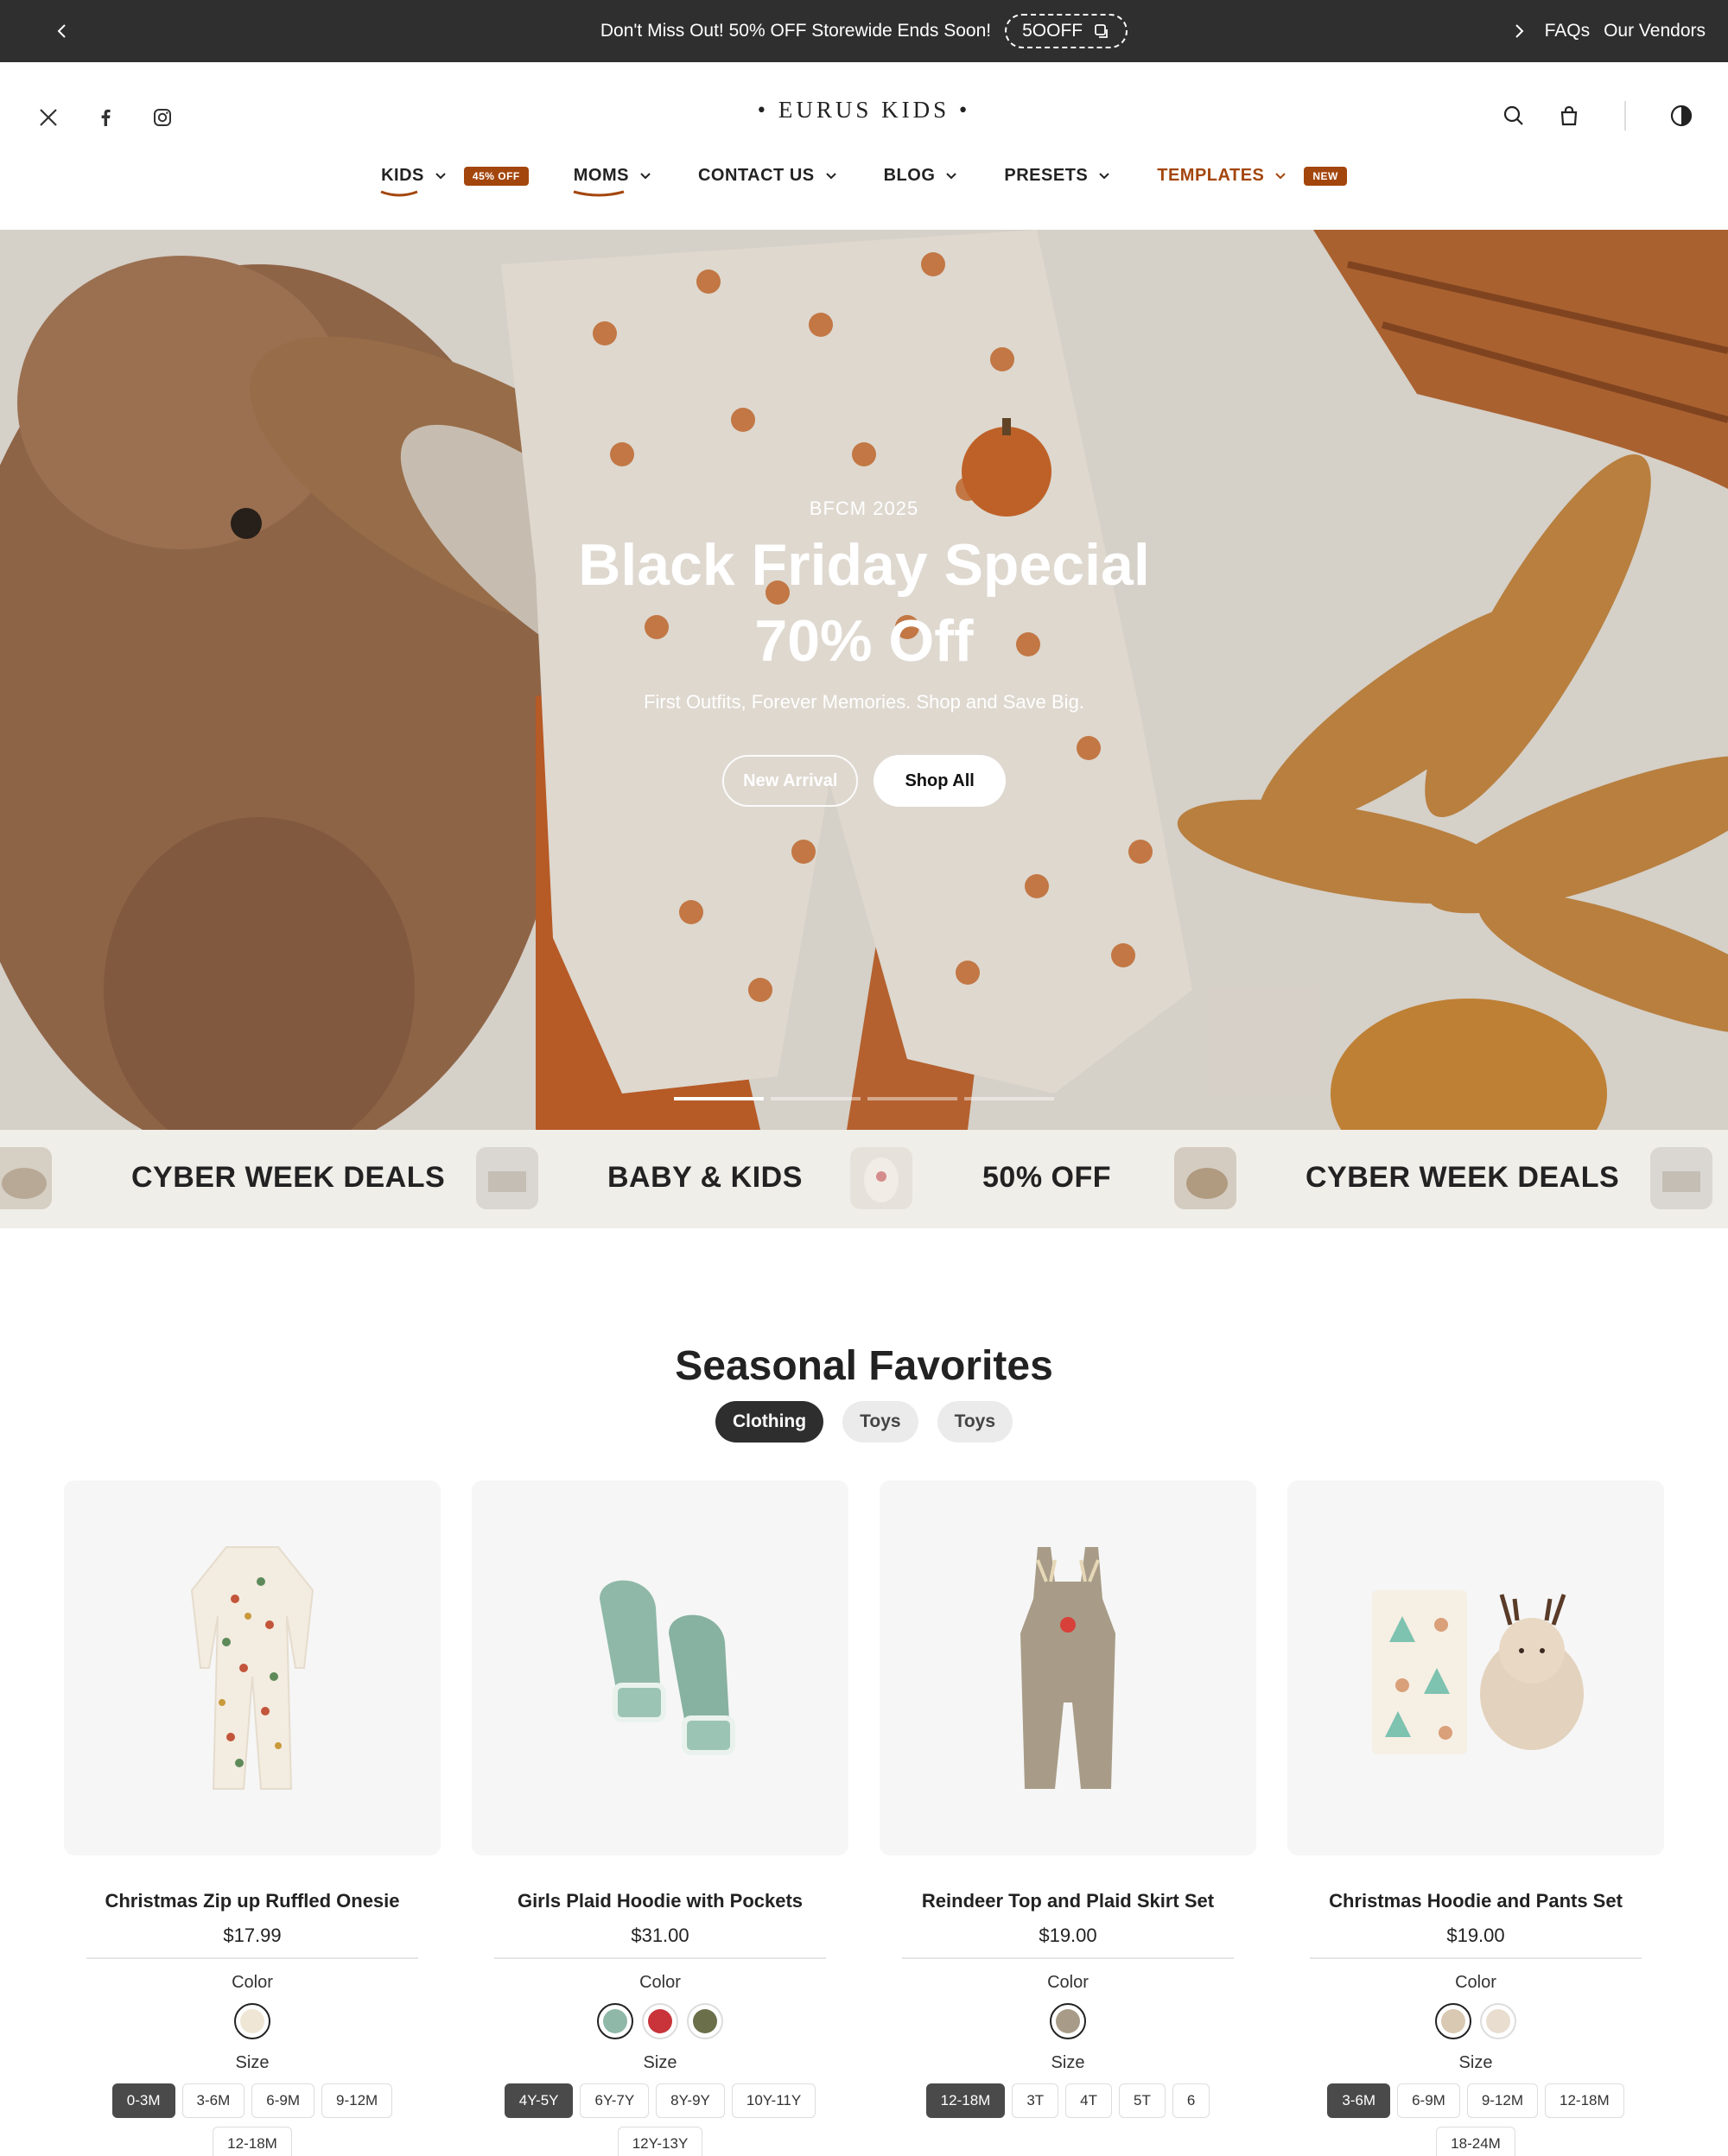 This screenshot has height=2156, width=1728. Describe the element at coordinates (773, 2100) in the screenshot. I see `size-option: 10Y-11Y` at that location.